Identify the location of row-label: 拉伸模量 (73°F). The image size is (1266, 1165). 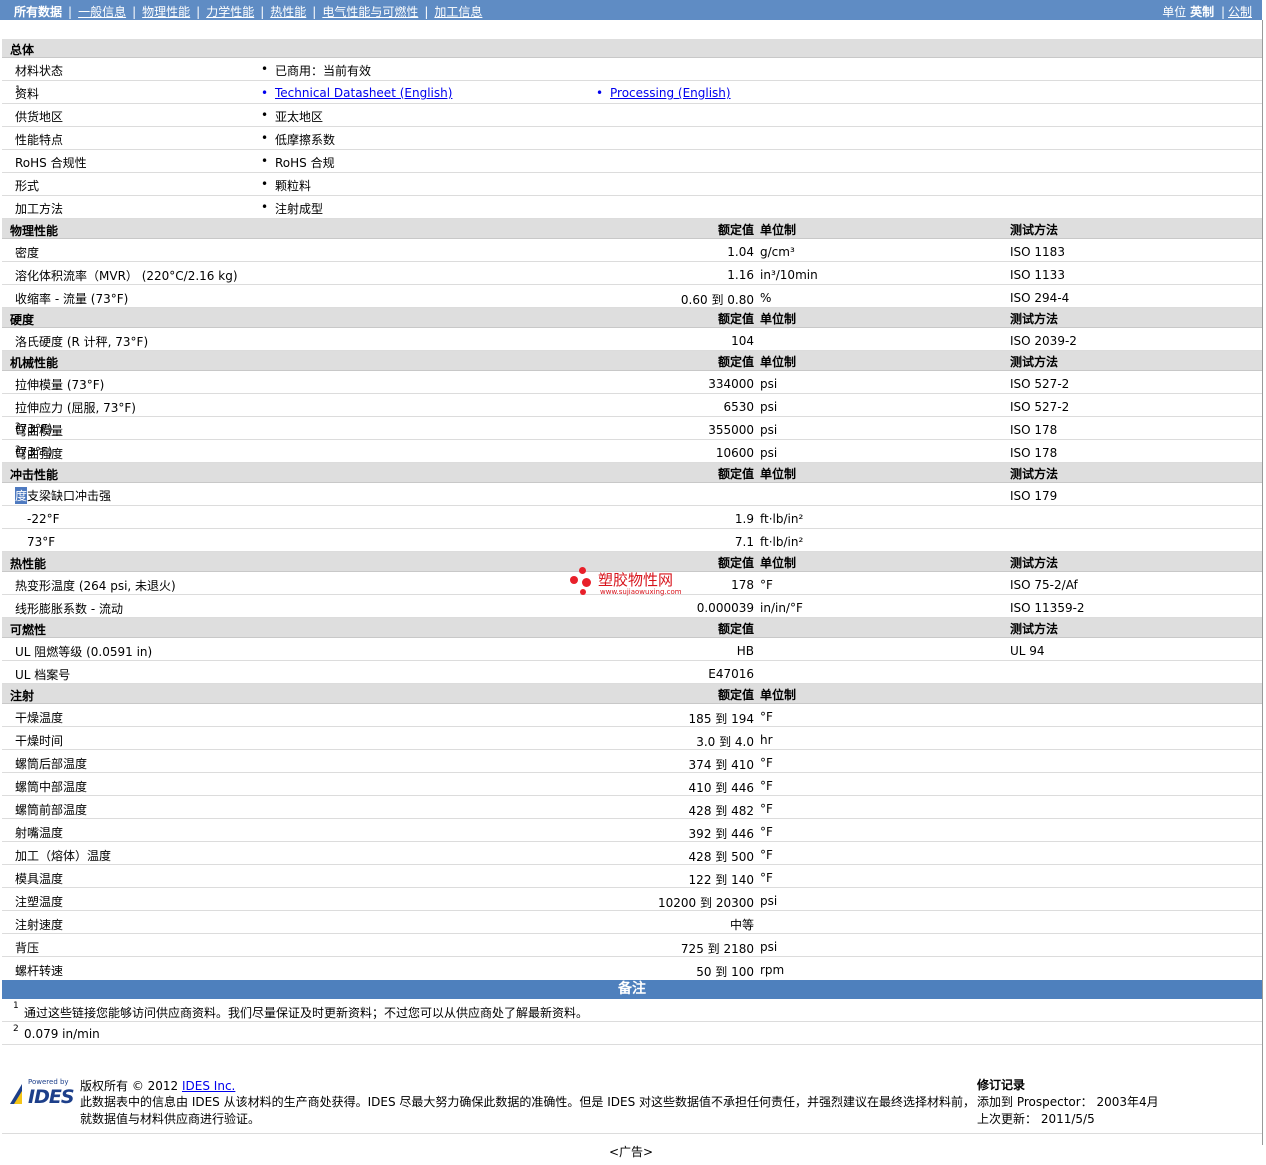
(60, 385).